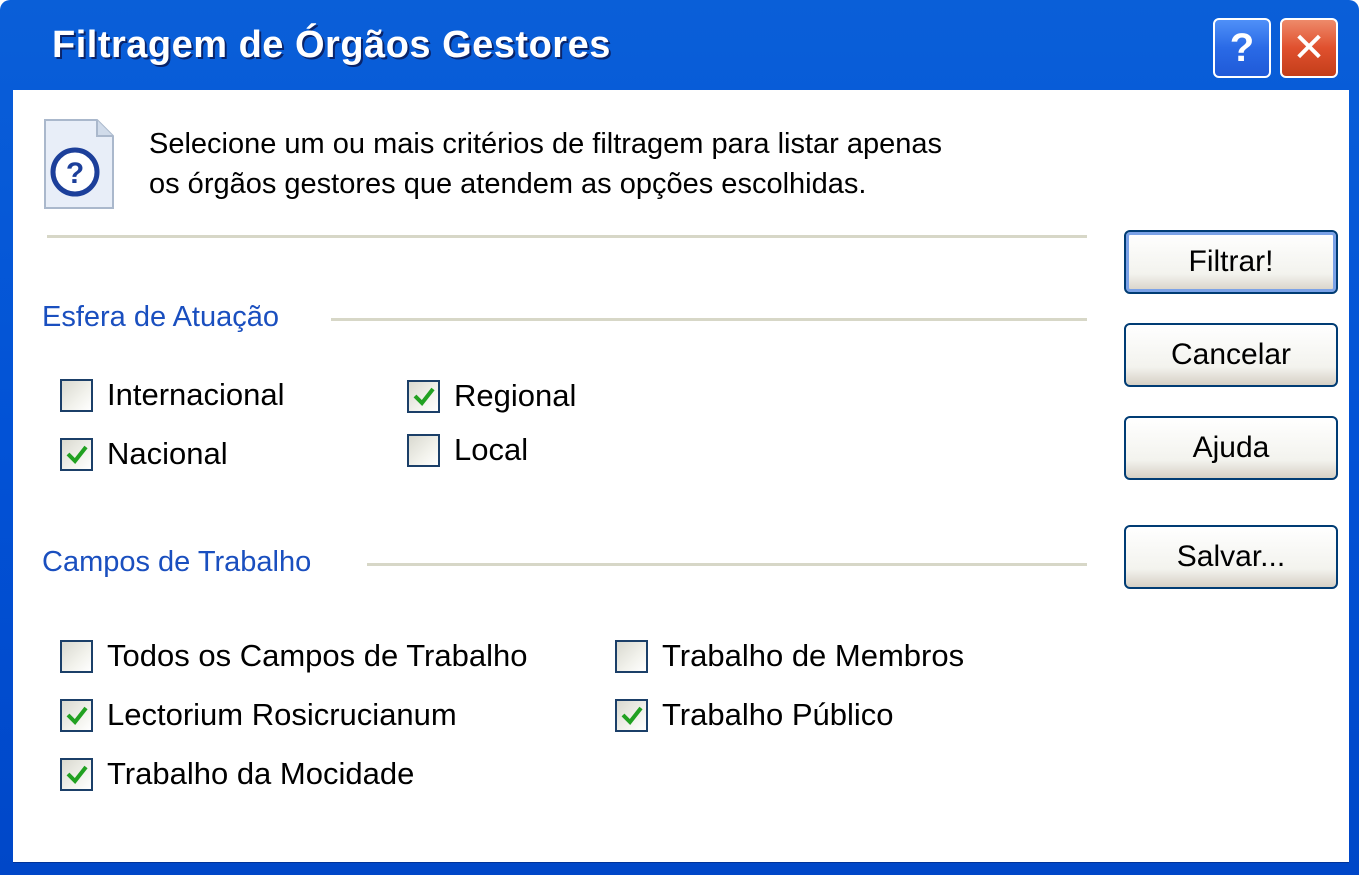 This screenshot has height=875, width=1359. I want to click on checkbox-lectorium: Lectorium Rosicrucianum, so click(258, 715).